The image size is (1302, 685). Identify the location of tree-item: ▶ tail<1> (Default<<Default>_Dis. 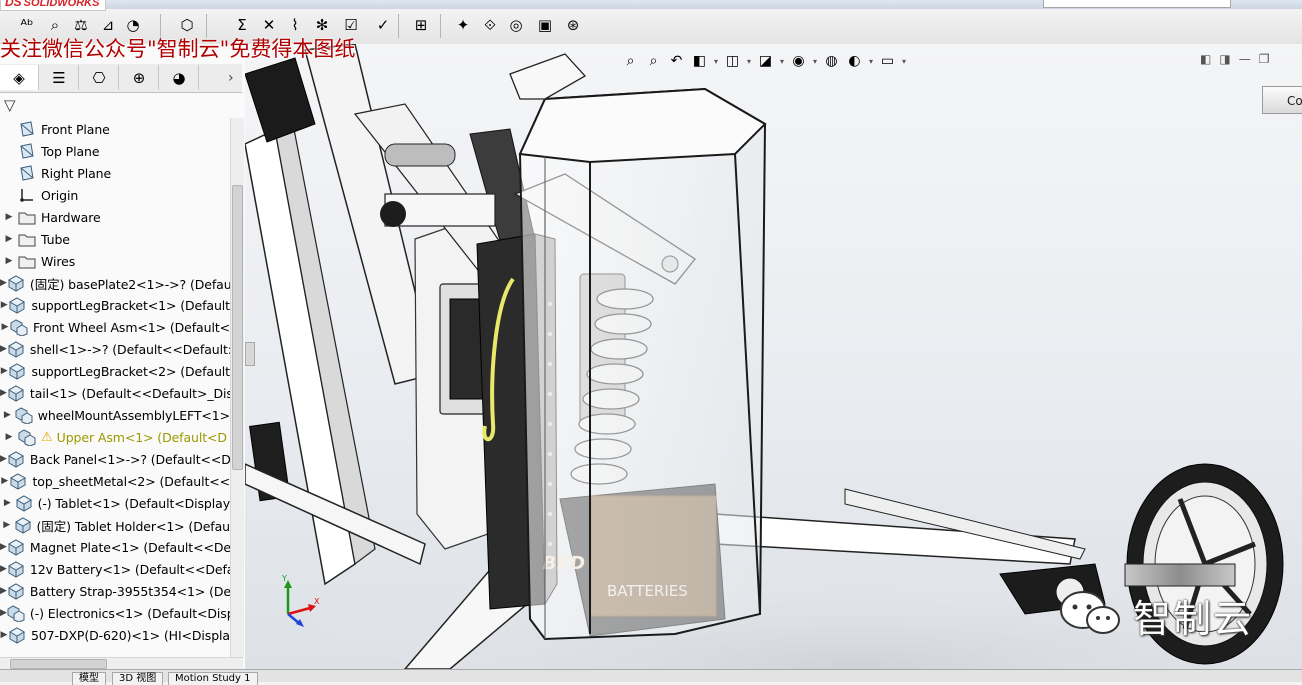
(115, 393).